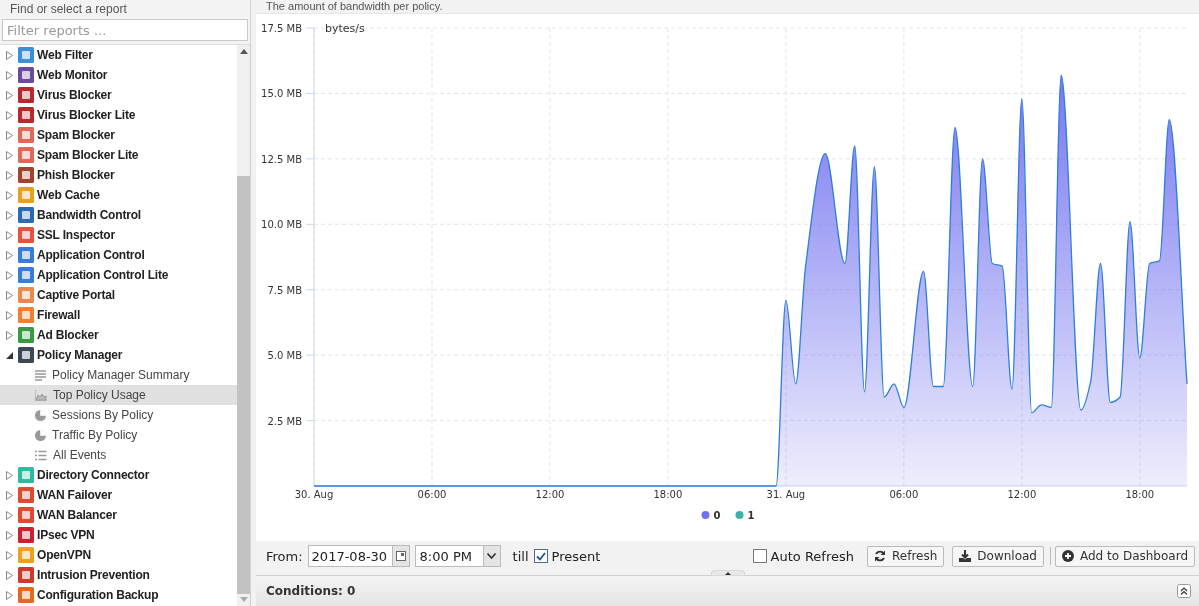 The height and width of the screenshot is (606, 1199). Describe the element at coordinates (118, 595) in the screenshot. I see `tree-item: Configuration Backup` at that location.